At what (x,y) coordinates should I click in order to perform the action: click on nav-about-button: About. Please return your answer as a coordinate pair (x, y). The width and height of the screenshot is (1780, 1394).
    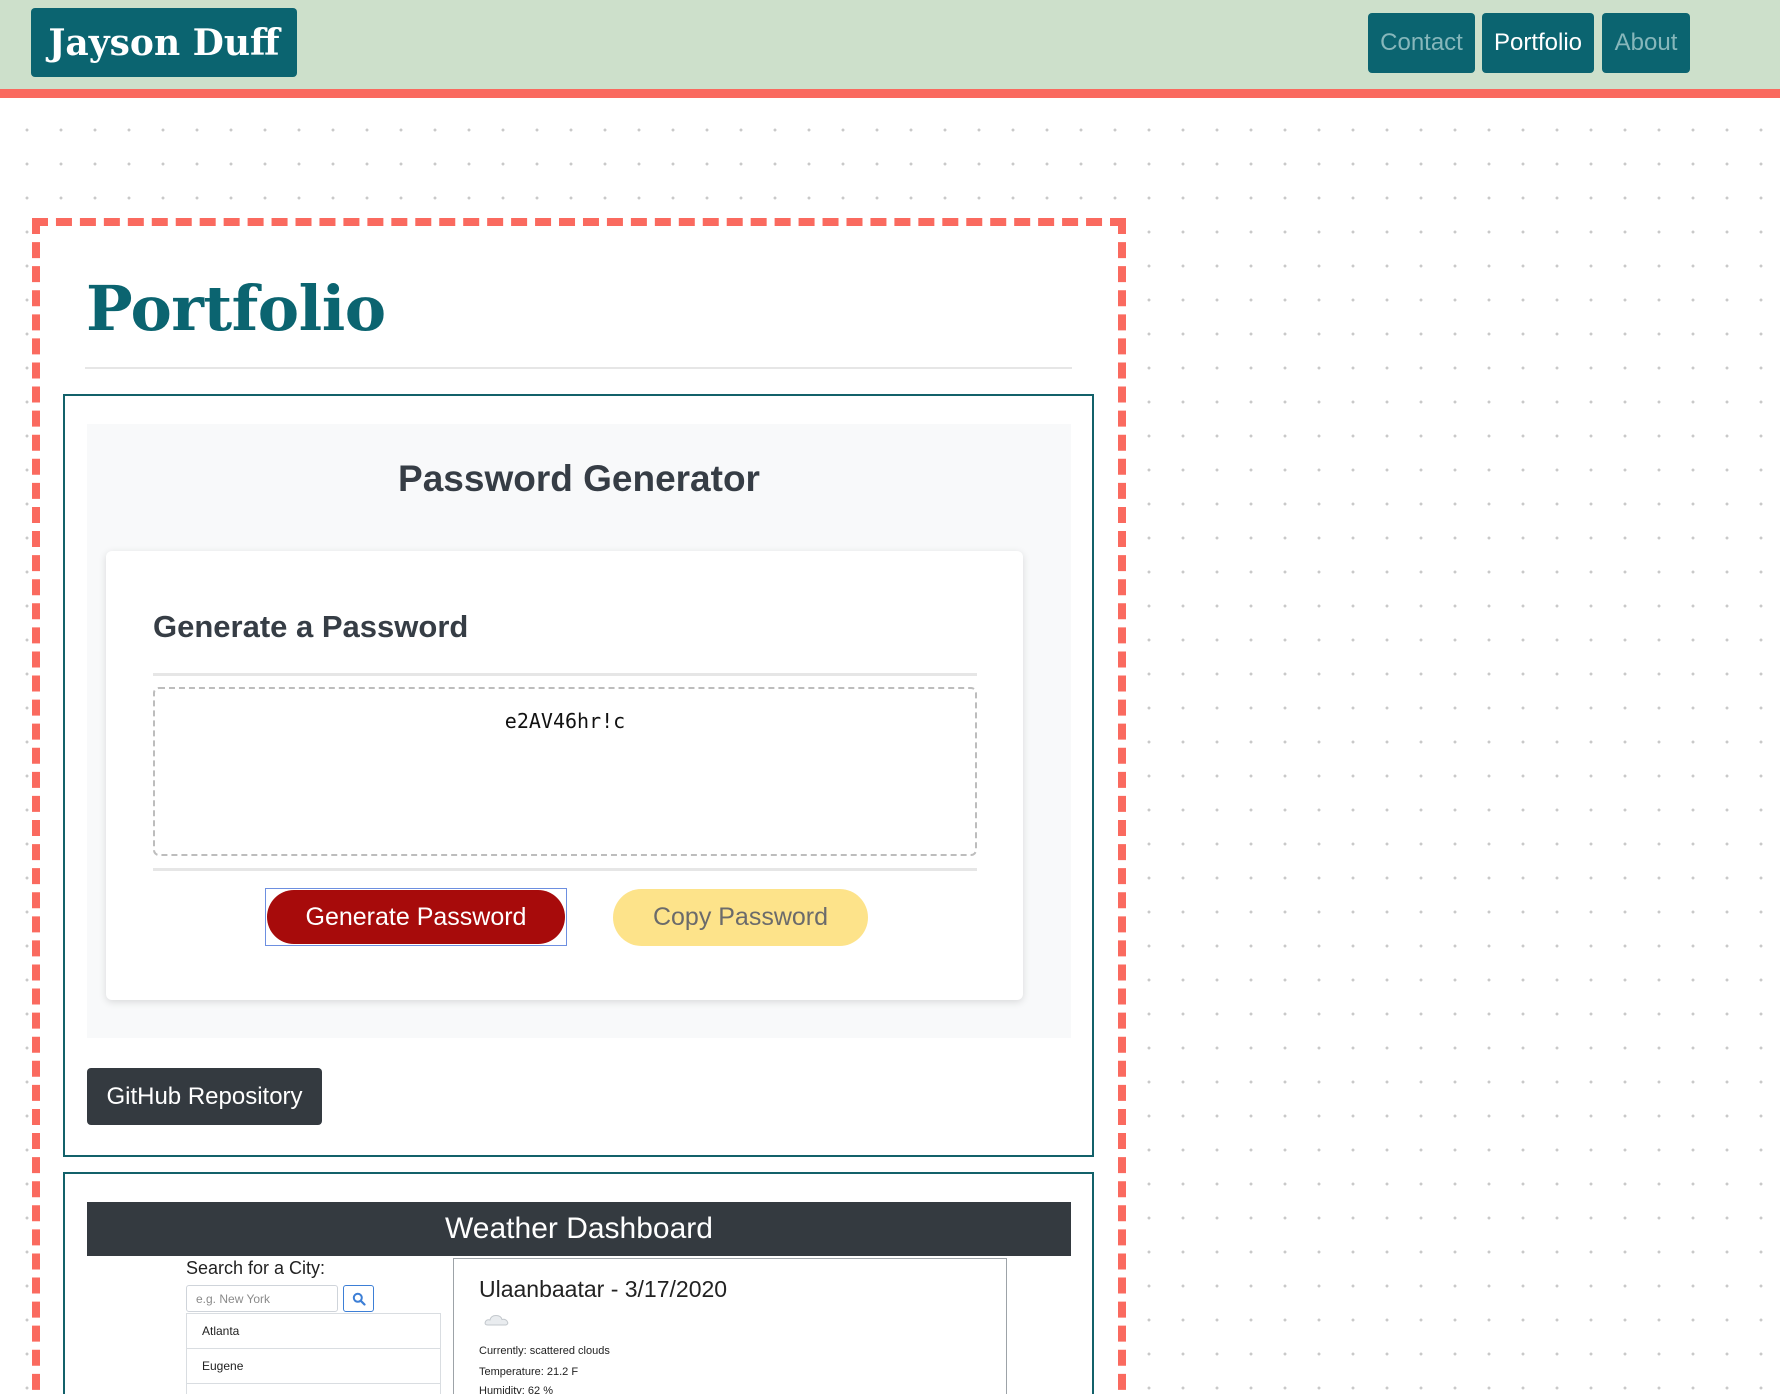
    Looking at the image, I should click on (1646, 43).